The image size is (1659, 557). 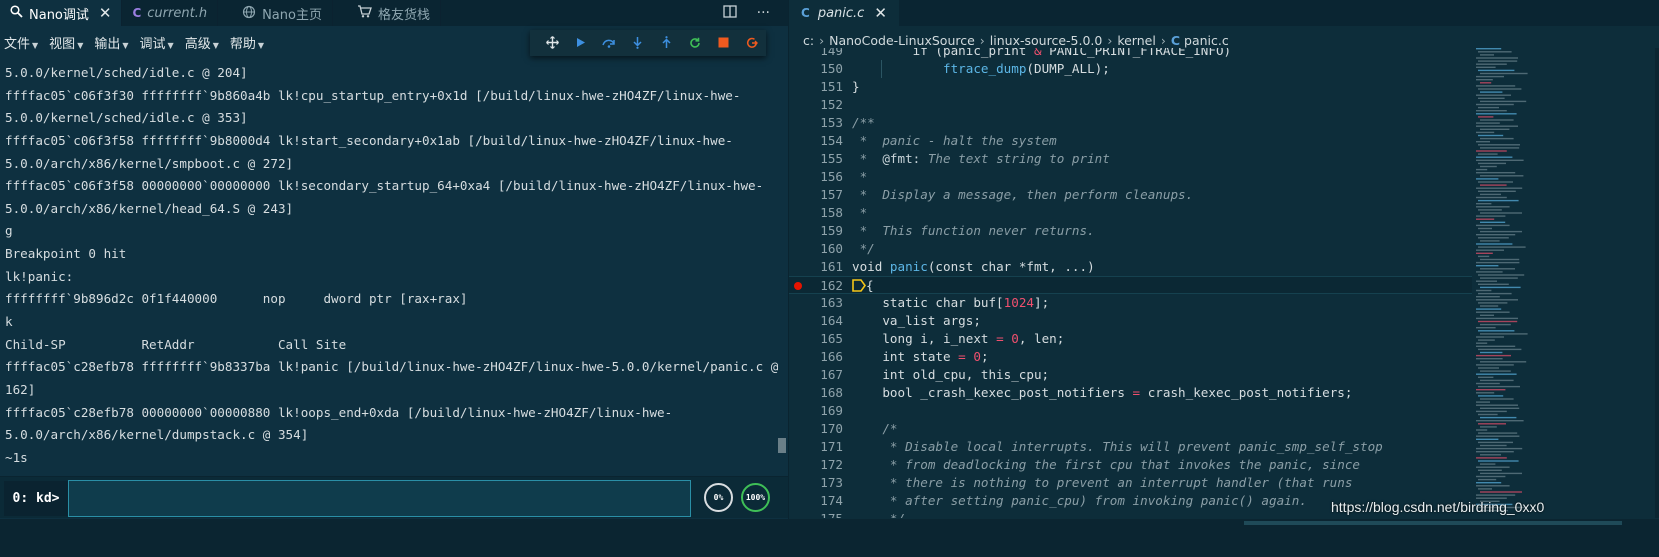 I want to click on console-line: 5.0.0/arch/x86/kernel/dumpstack.c @ 354], so click(x=157, y=435).